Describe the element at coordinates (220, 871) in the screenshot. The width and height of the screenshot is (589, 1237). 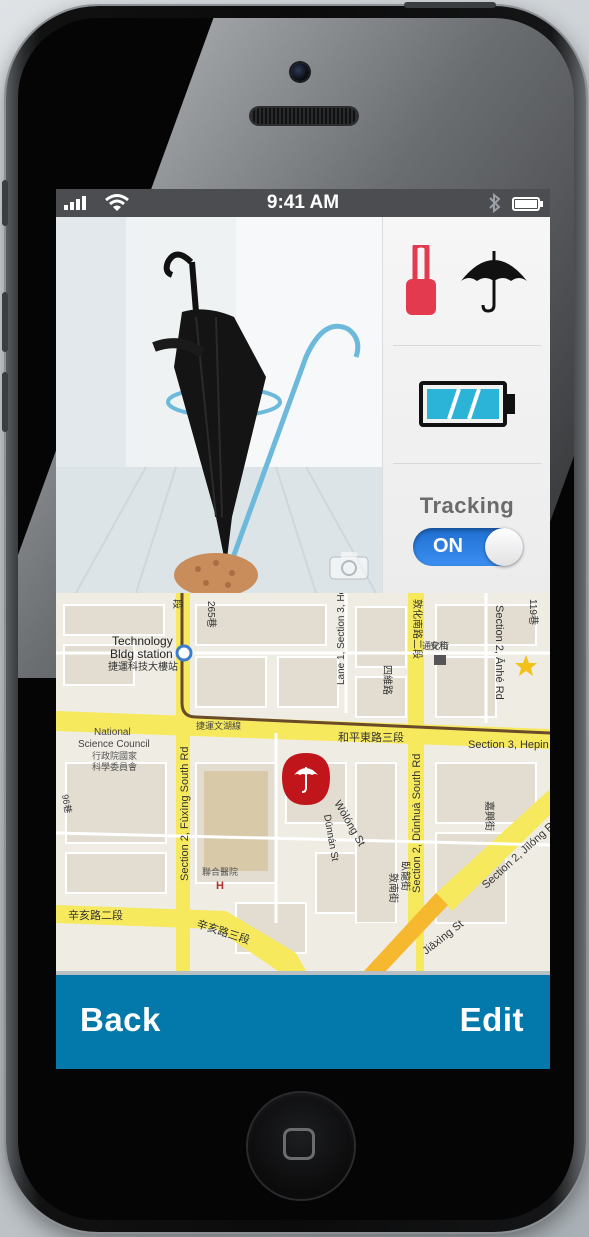
I see `map-label: 聯合醫院` at that location.